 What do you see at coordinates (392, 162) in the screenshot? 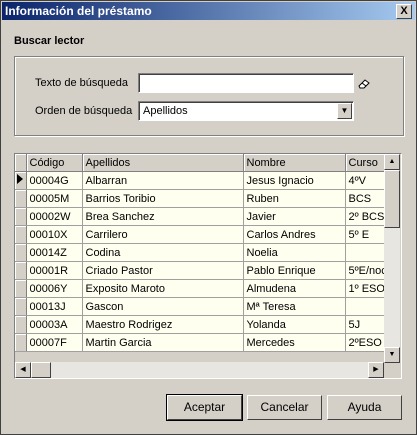
I see `scroll-up-icon: ▲` at bounding box center [392, 162].